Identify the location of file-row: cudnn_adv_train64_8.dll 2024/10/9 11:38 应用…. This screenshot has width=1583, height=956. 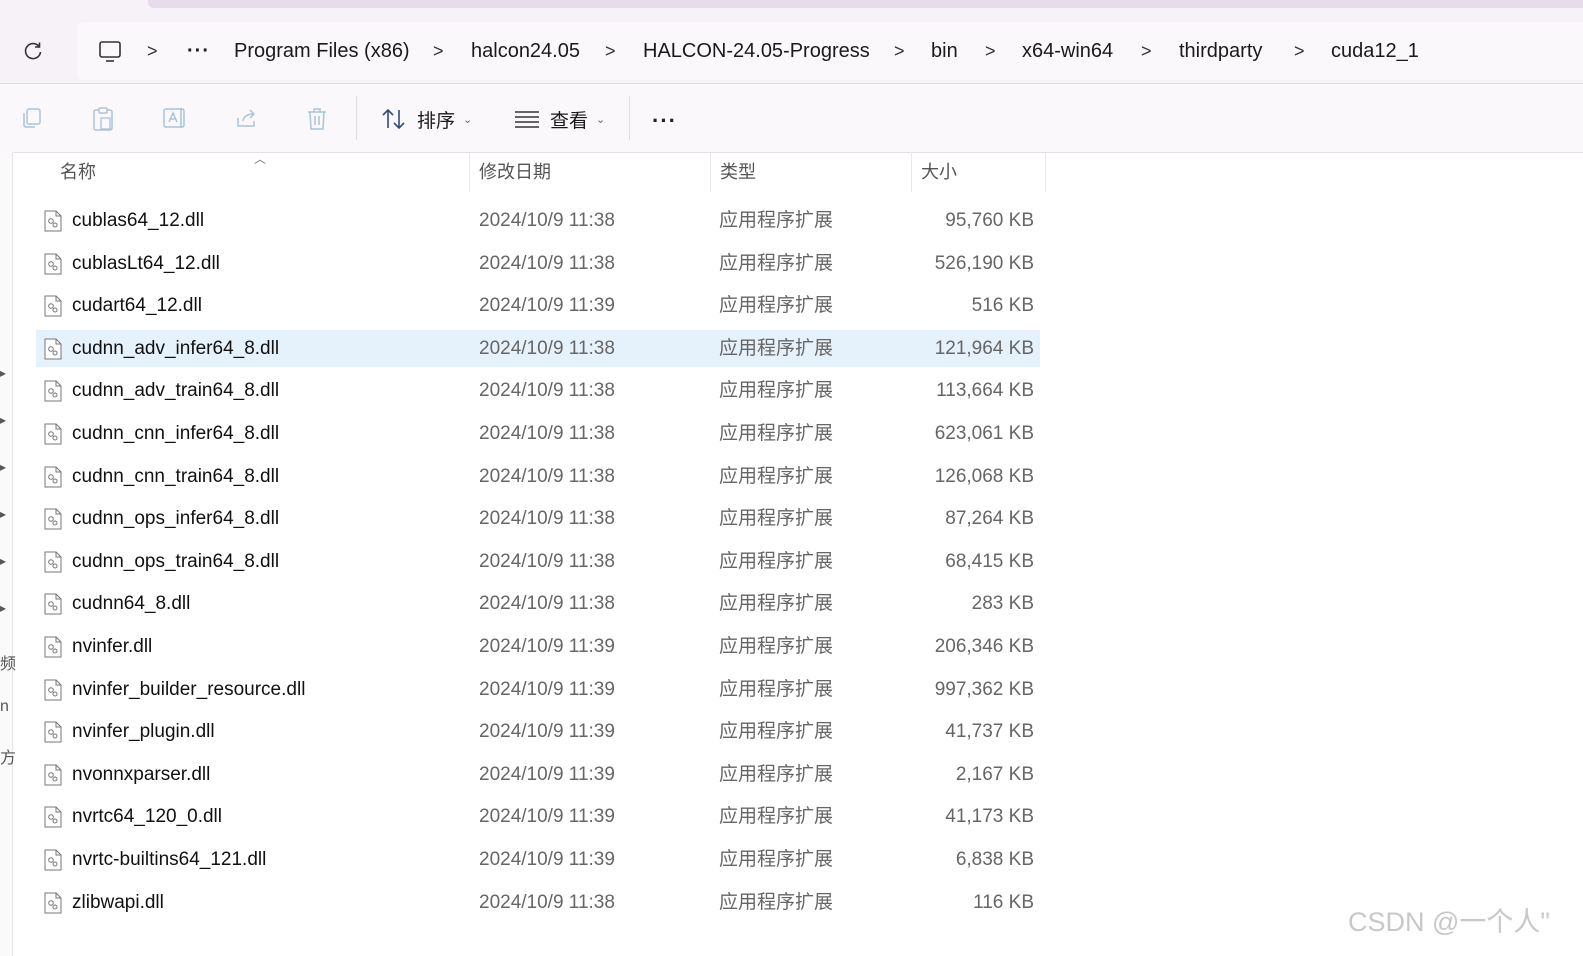
(538, 390).